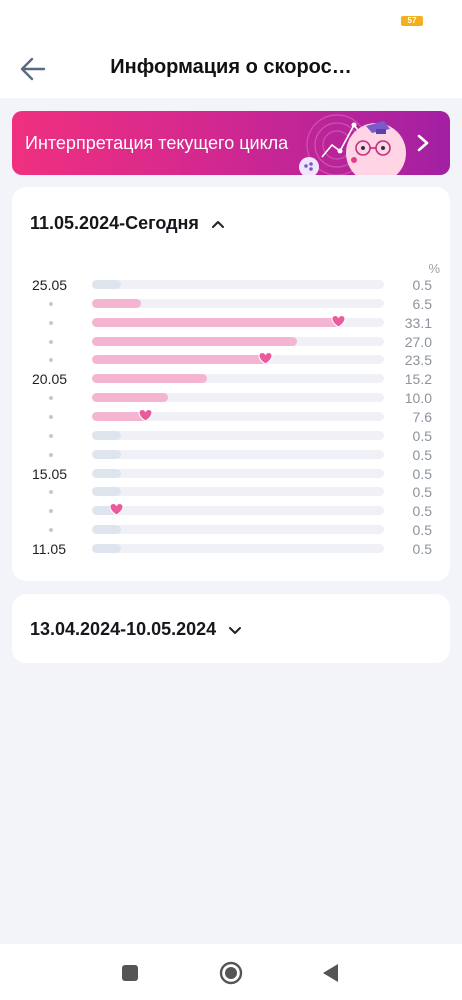  I want to click on speed-row: 25.05 0.5, so click(231, 285).